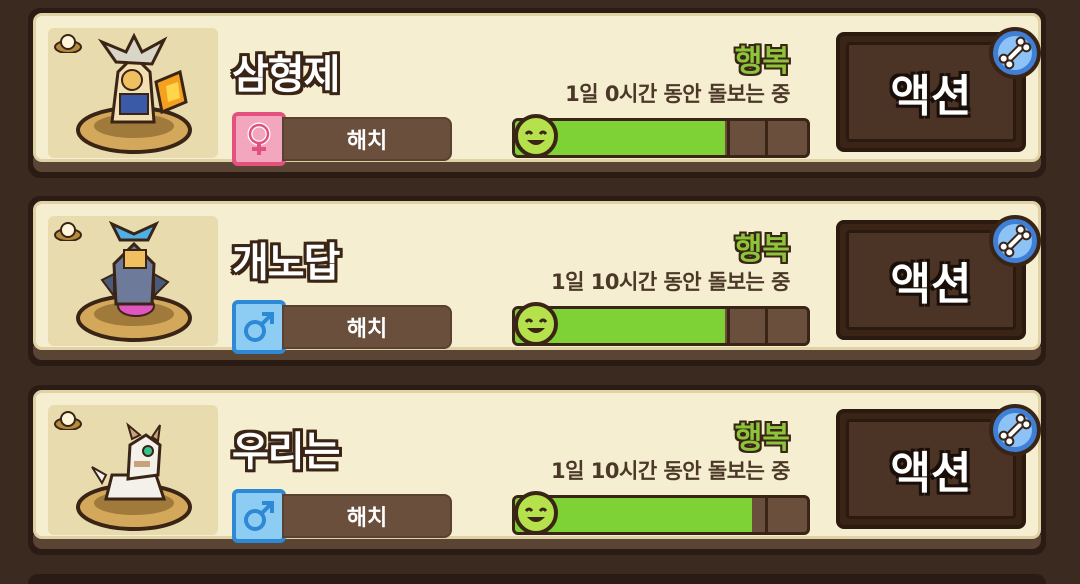  What do you see at coordinates (677, 94) in the screenshot?
I see `care-duration-text: 1일 0시간 동안 돌보는 중` at bounding box center [677, 94].